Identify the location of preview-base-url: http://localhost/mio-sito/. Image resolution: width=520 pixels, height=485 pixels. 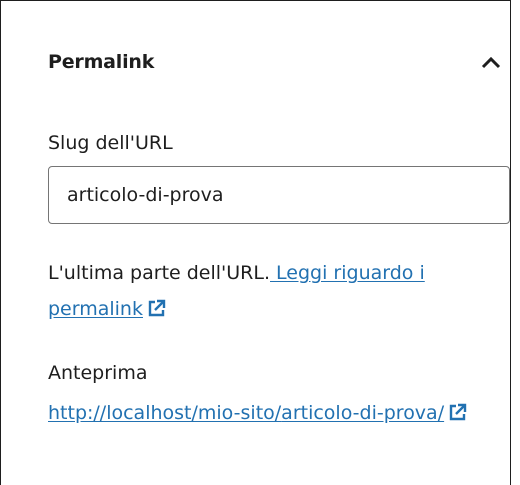
(165, 413).